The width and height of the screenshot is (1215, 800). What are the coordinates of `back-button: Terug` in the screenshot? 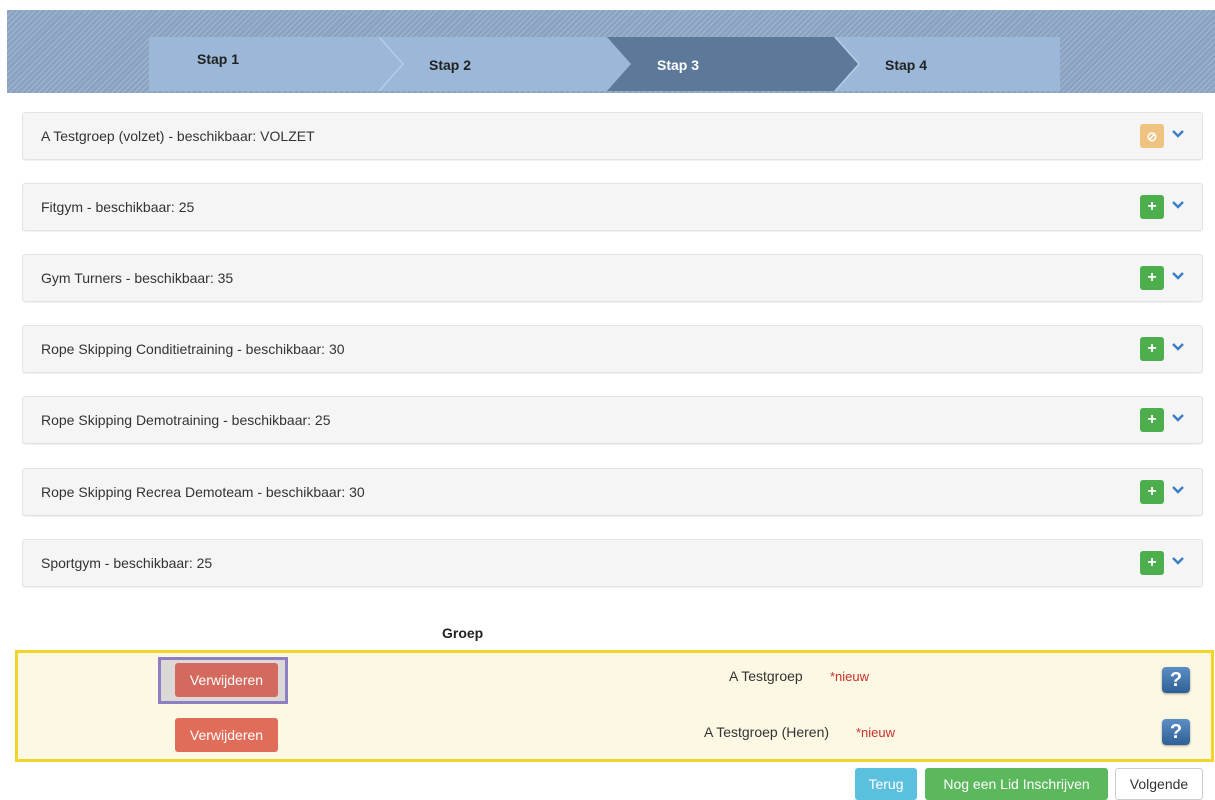 It's located at (886, 784).